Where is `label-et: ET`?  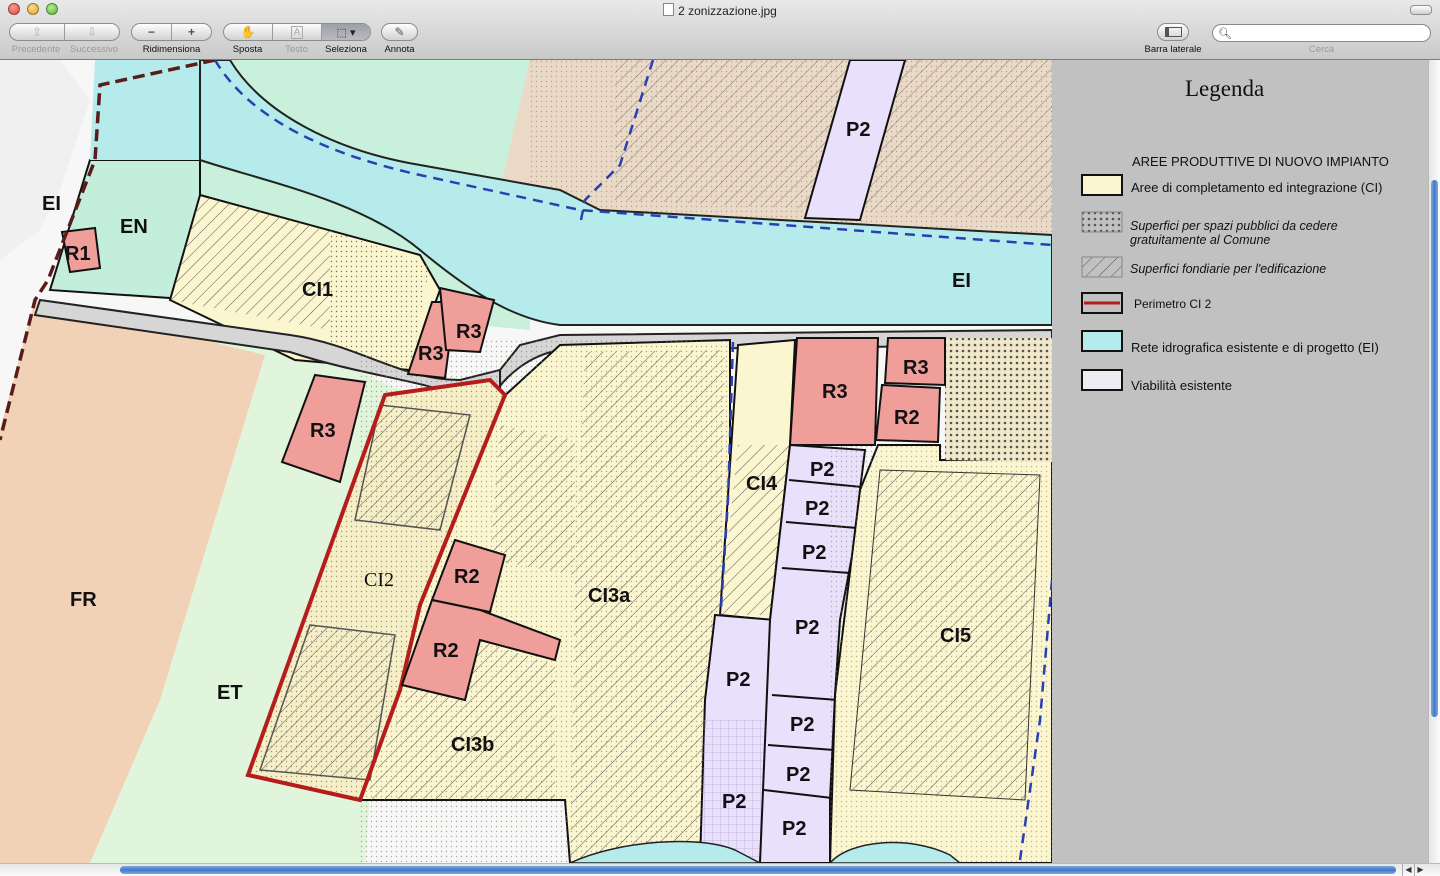
label-et: ET is located at coordinates (230, 693).